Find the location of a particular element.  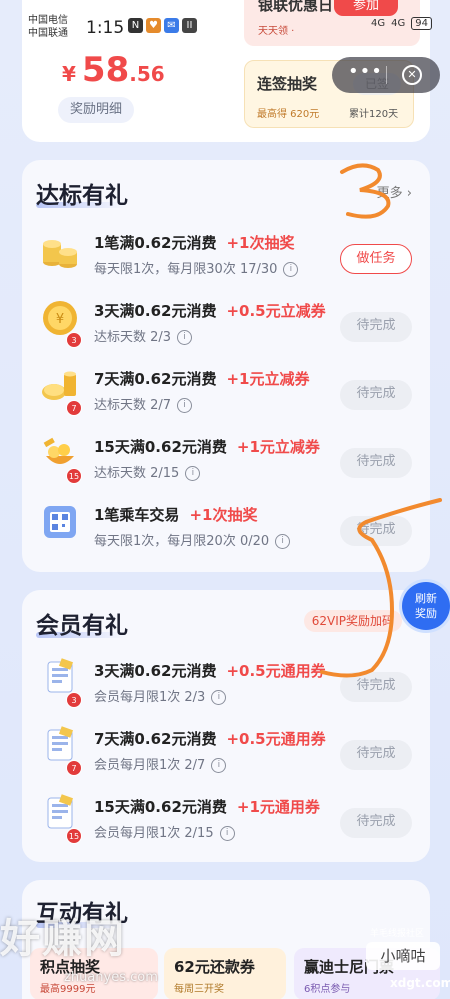

task-progress: 每天限1次，每月限20次 0/20 i is located at coordinates (192, 539).